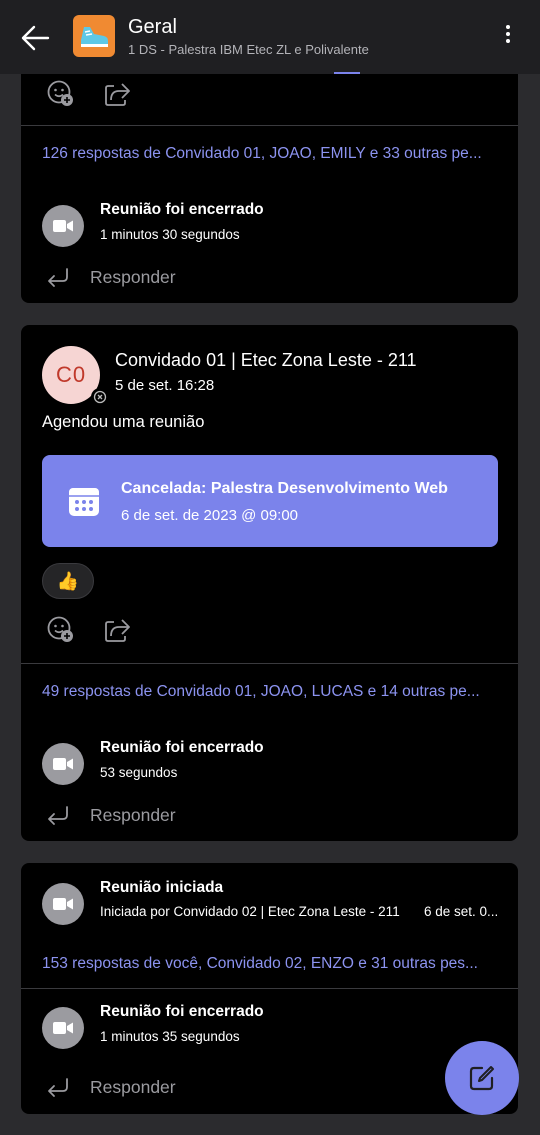  Describe the element at coordinates (139, 772) in the screenshot. I see `event-duration: 53 segundos` at that location.